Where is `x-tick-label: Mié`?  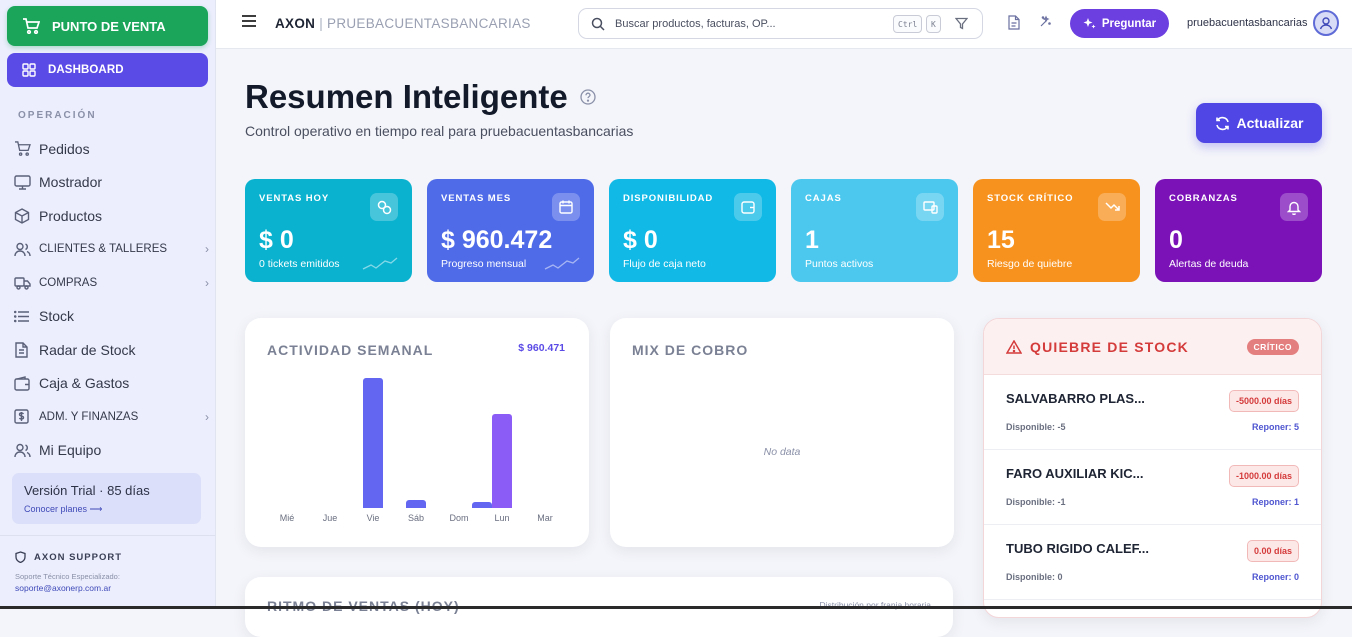 x-tick-label: Mié is located at coordinates (287, 518).